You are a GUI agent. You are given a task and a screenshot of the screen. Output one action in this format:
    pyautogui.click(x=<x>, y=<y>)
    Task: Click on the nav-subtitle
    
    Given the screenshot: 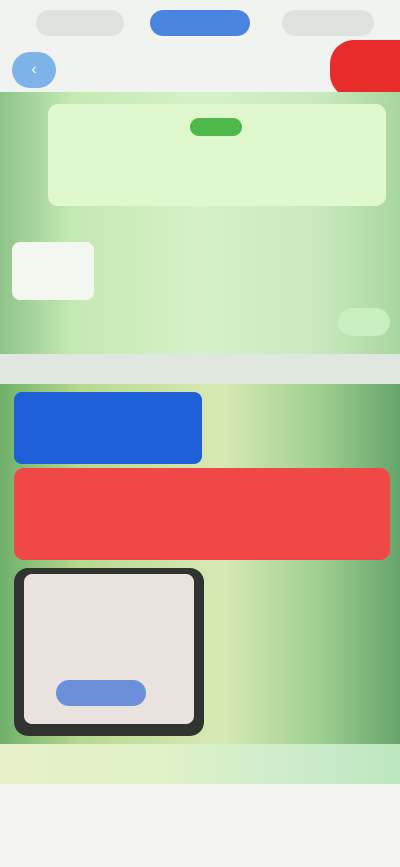 What is the action you would take?
    pyautogui.click(x=200, y=60)
    